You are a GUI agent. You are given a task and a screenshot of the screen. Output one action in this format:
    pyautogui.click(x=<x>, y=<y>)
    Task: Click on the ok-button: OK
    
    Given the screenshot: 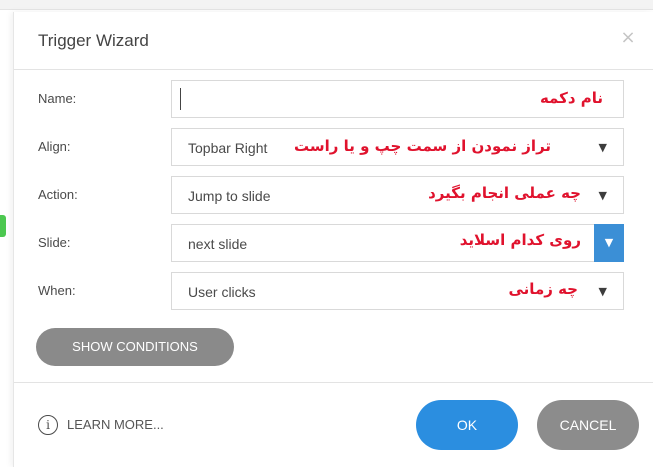 What is the action you would take?
    pyautogui.click(x=467, y=425)
    